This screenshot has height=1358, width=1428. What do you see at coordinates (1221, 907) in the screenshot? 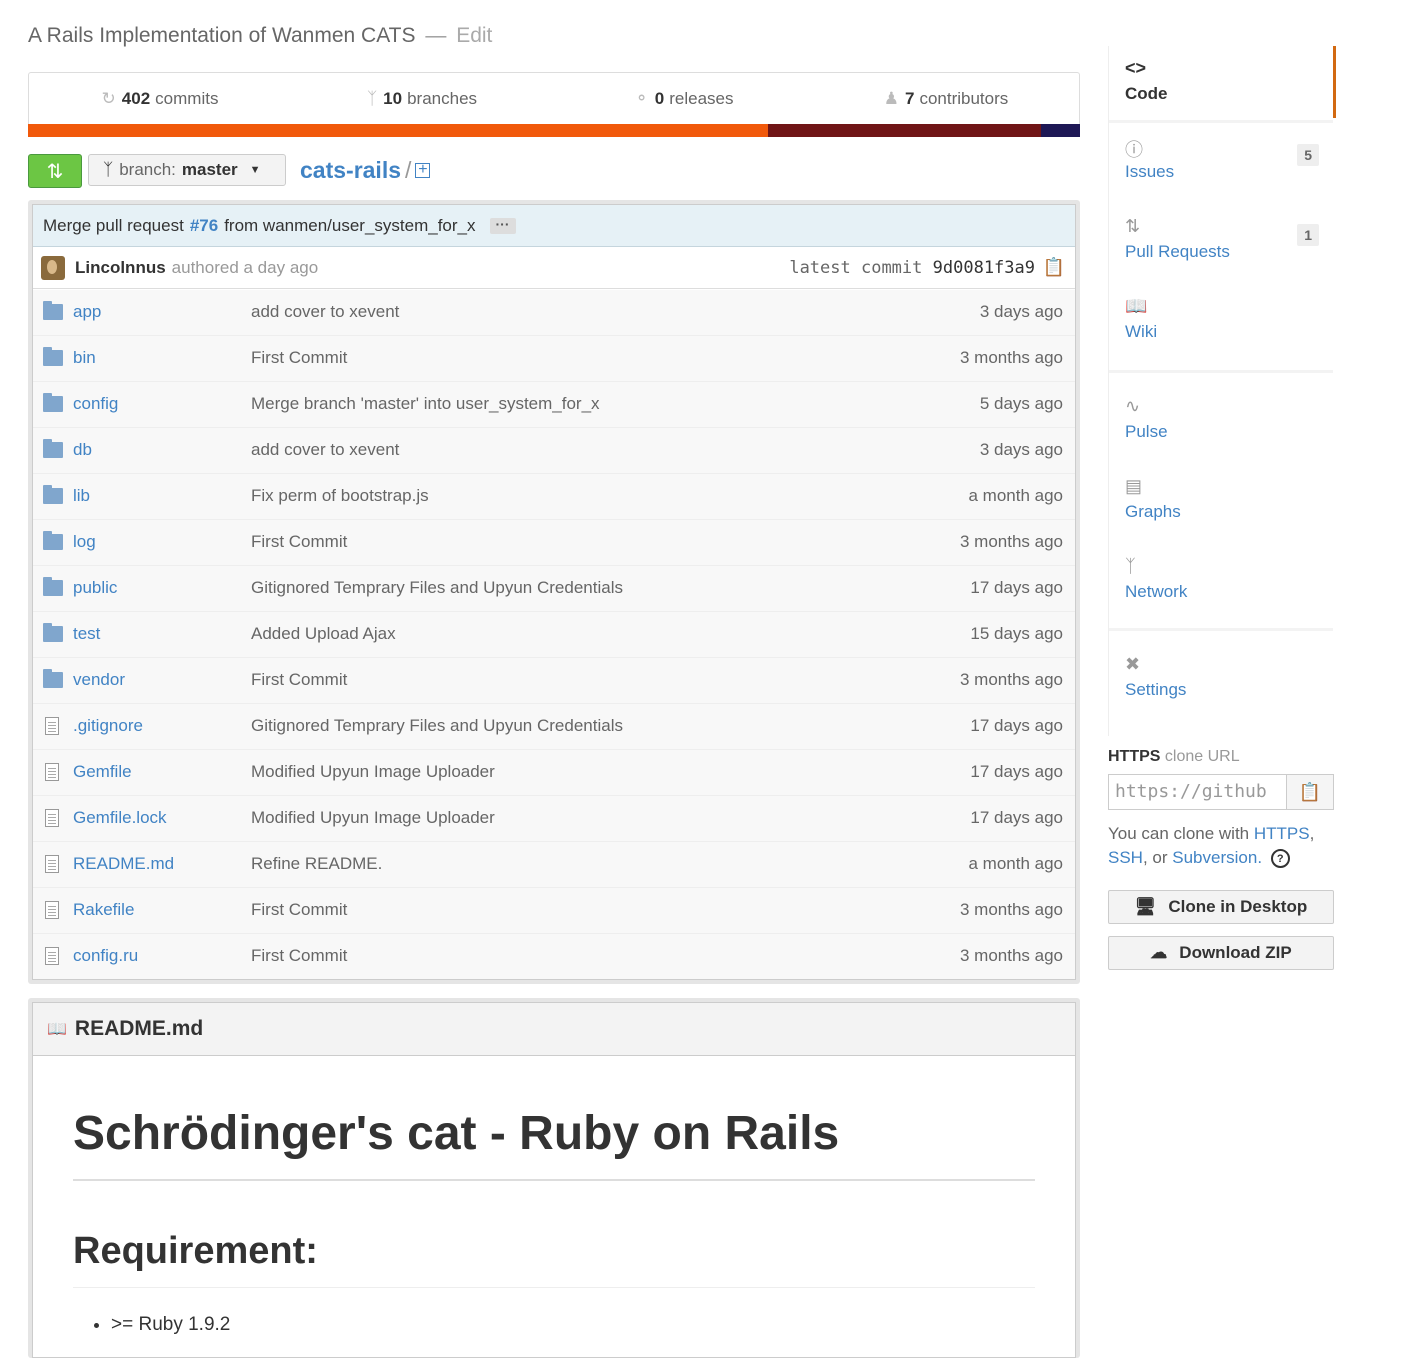
I see `clone-in-desktop-button: 🖥 Clone in Desktop` at bounding box center [1221, 907].